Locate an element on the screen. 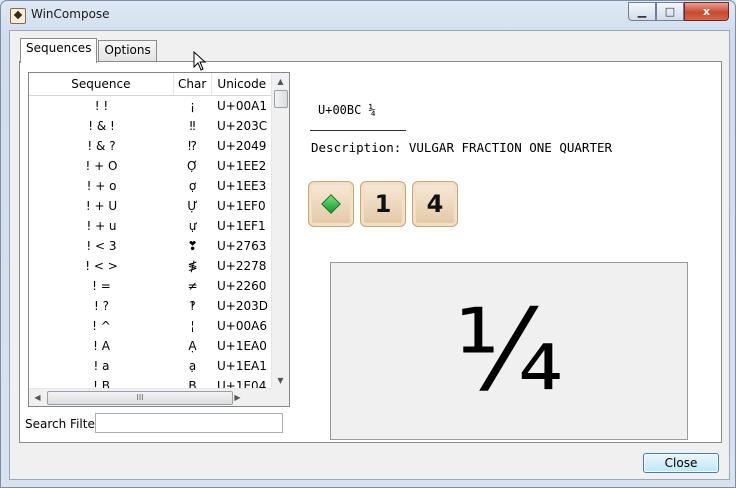 The width and height of the screenshot is (736, 488). sequence-cell: ! = is located at coordinates (101, 286).